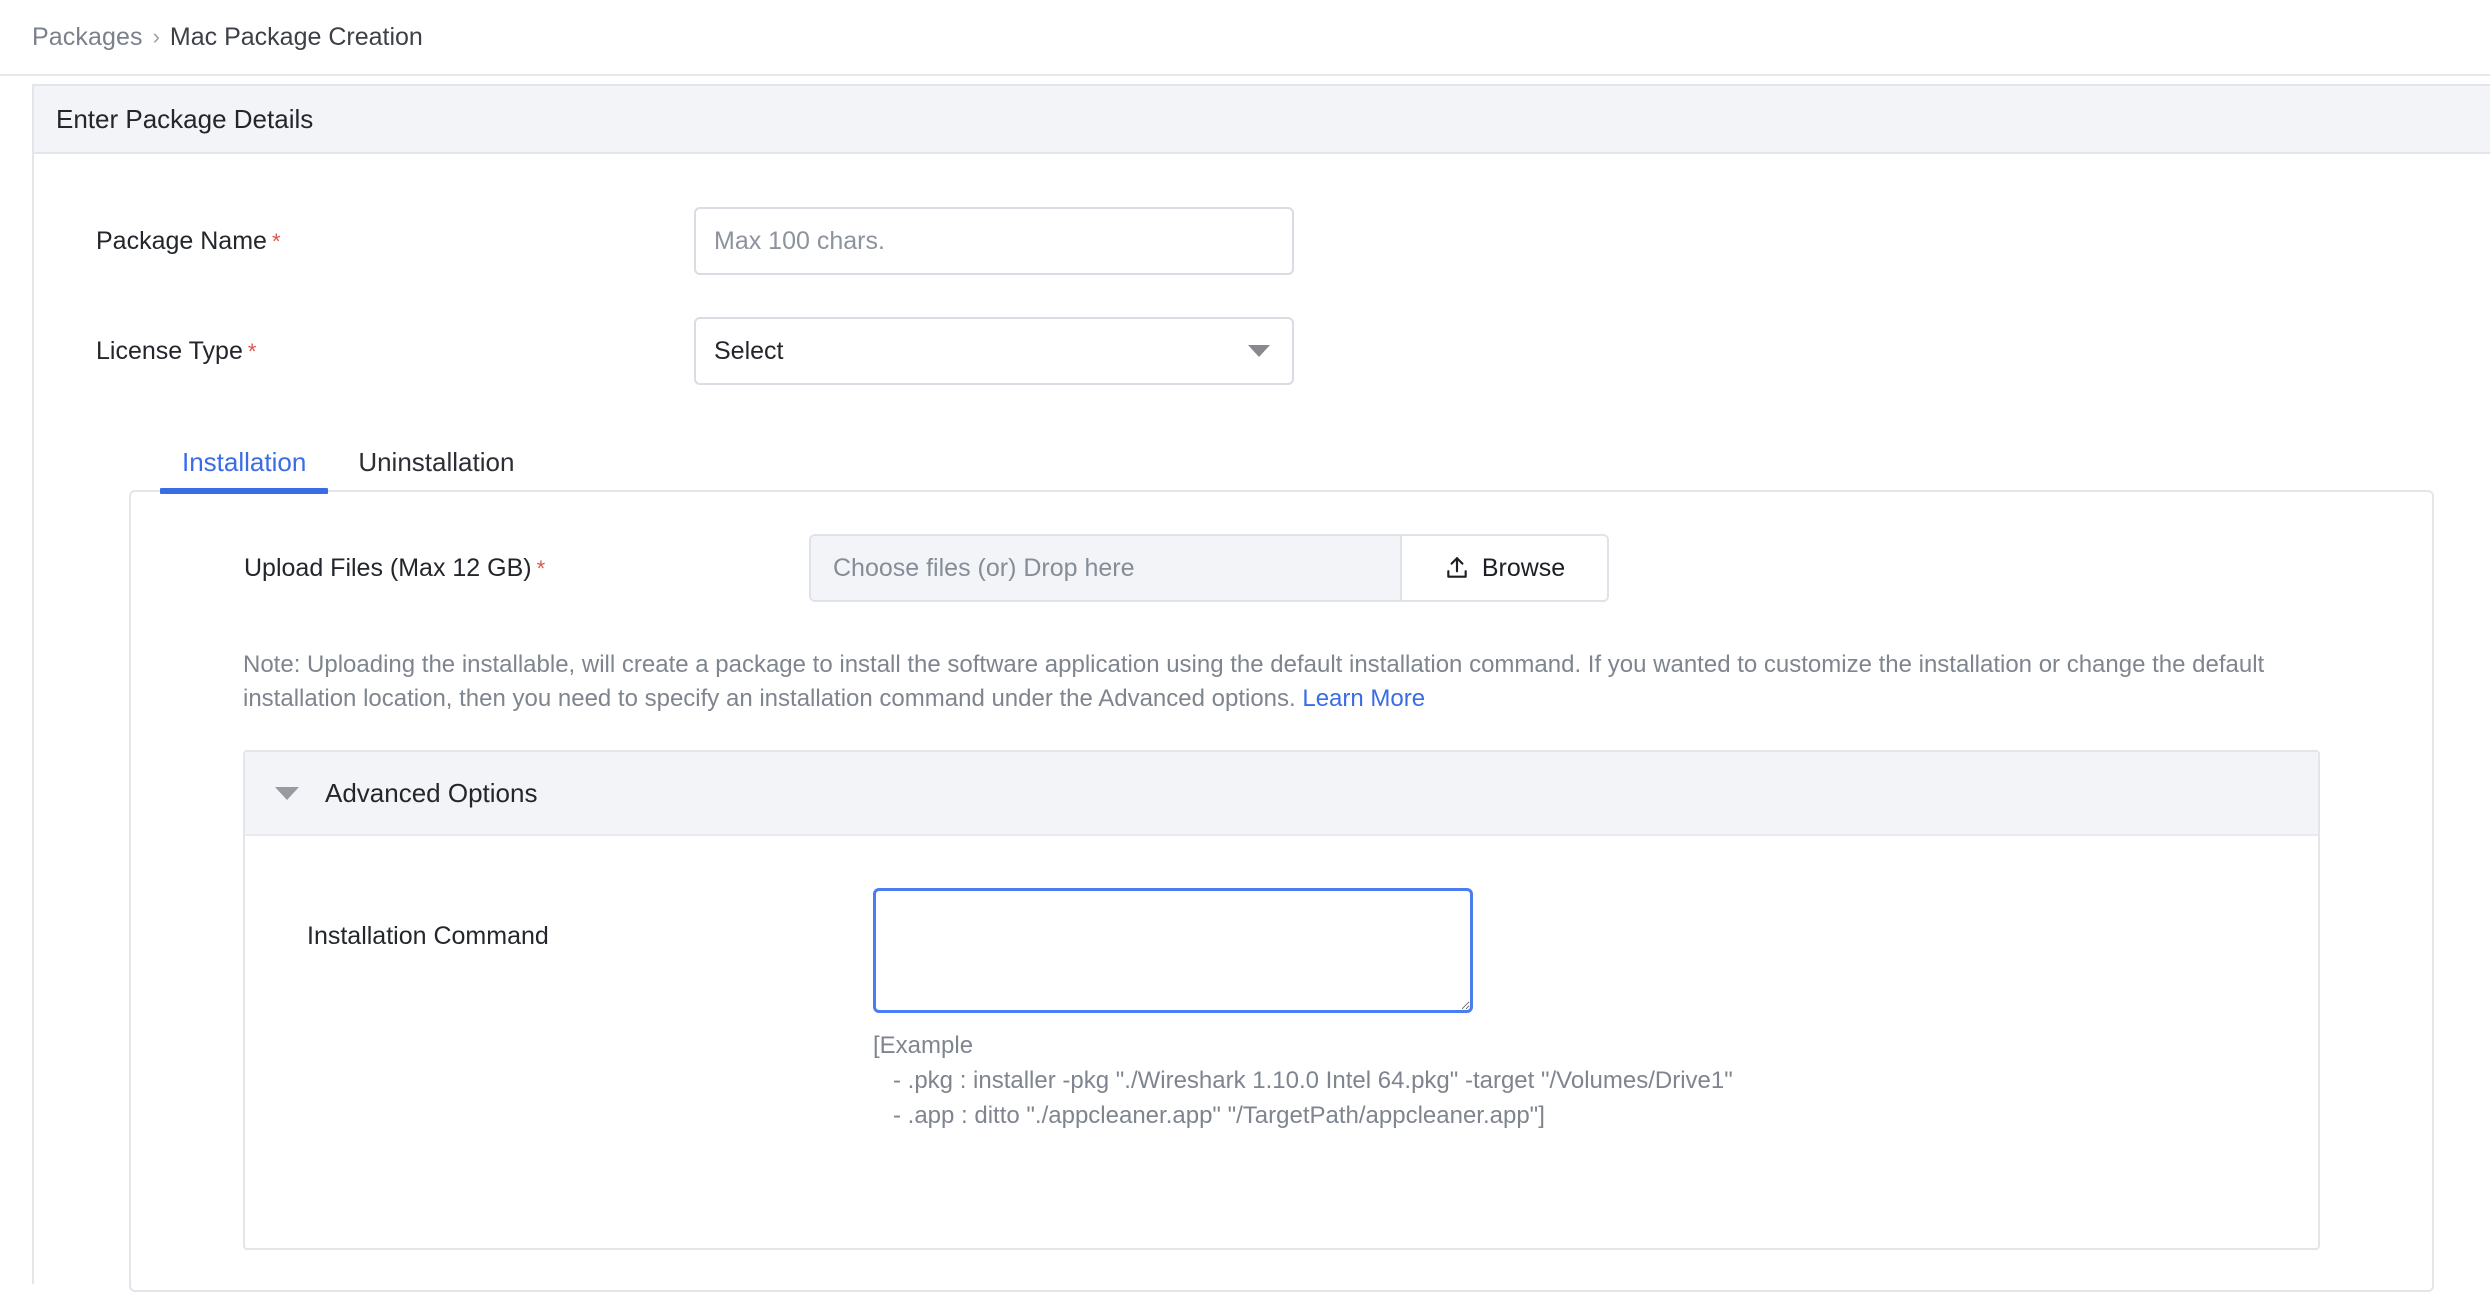 The height and width of the screenshot is (1296, 2490). Describe the element at coordinates (364, 351) in the screenshot. I see `license-type-label: License Type *` at that location.